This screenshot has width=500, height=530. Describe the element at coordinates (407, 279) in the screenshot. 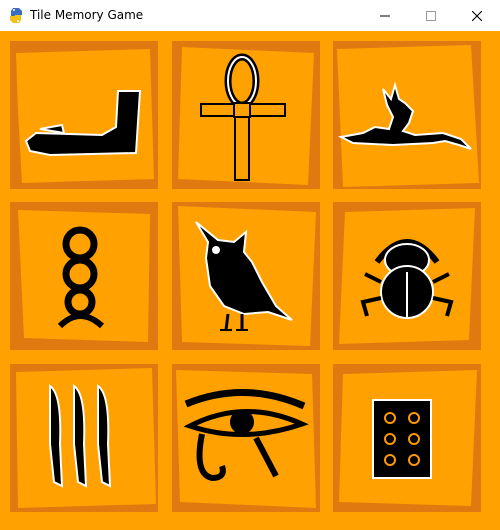

I see `scarab-beetle-icon` at that location.